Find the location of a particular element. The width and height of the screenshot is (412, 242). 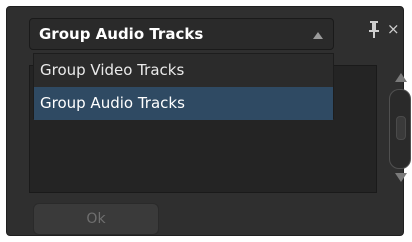

ok-button: Ok is located at coordinates (96, 219).